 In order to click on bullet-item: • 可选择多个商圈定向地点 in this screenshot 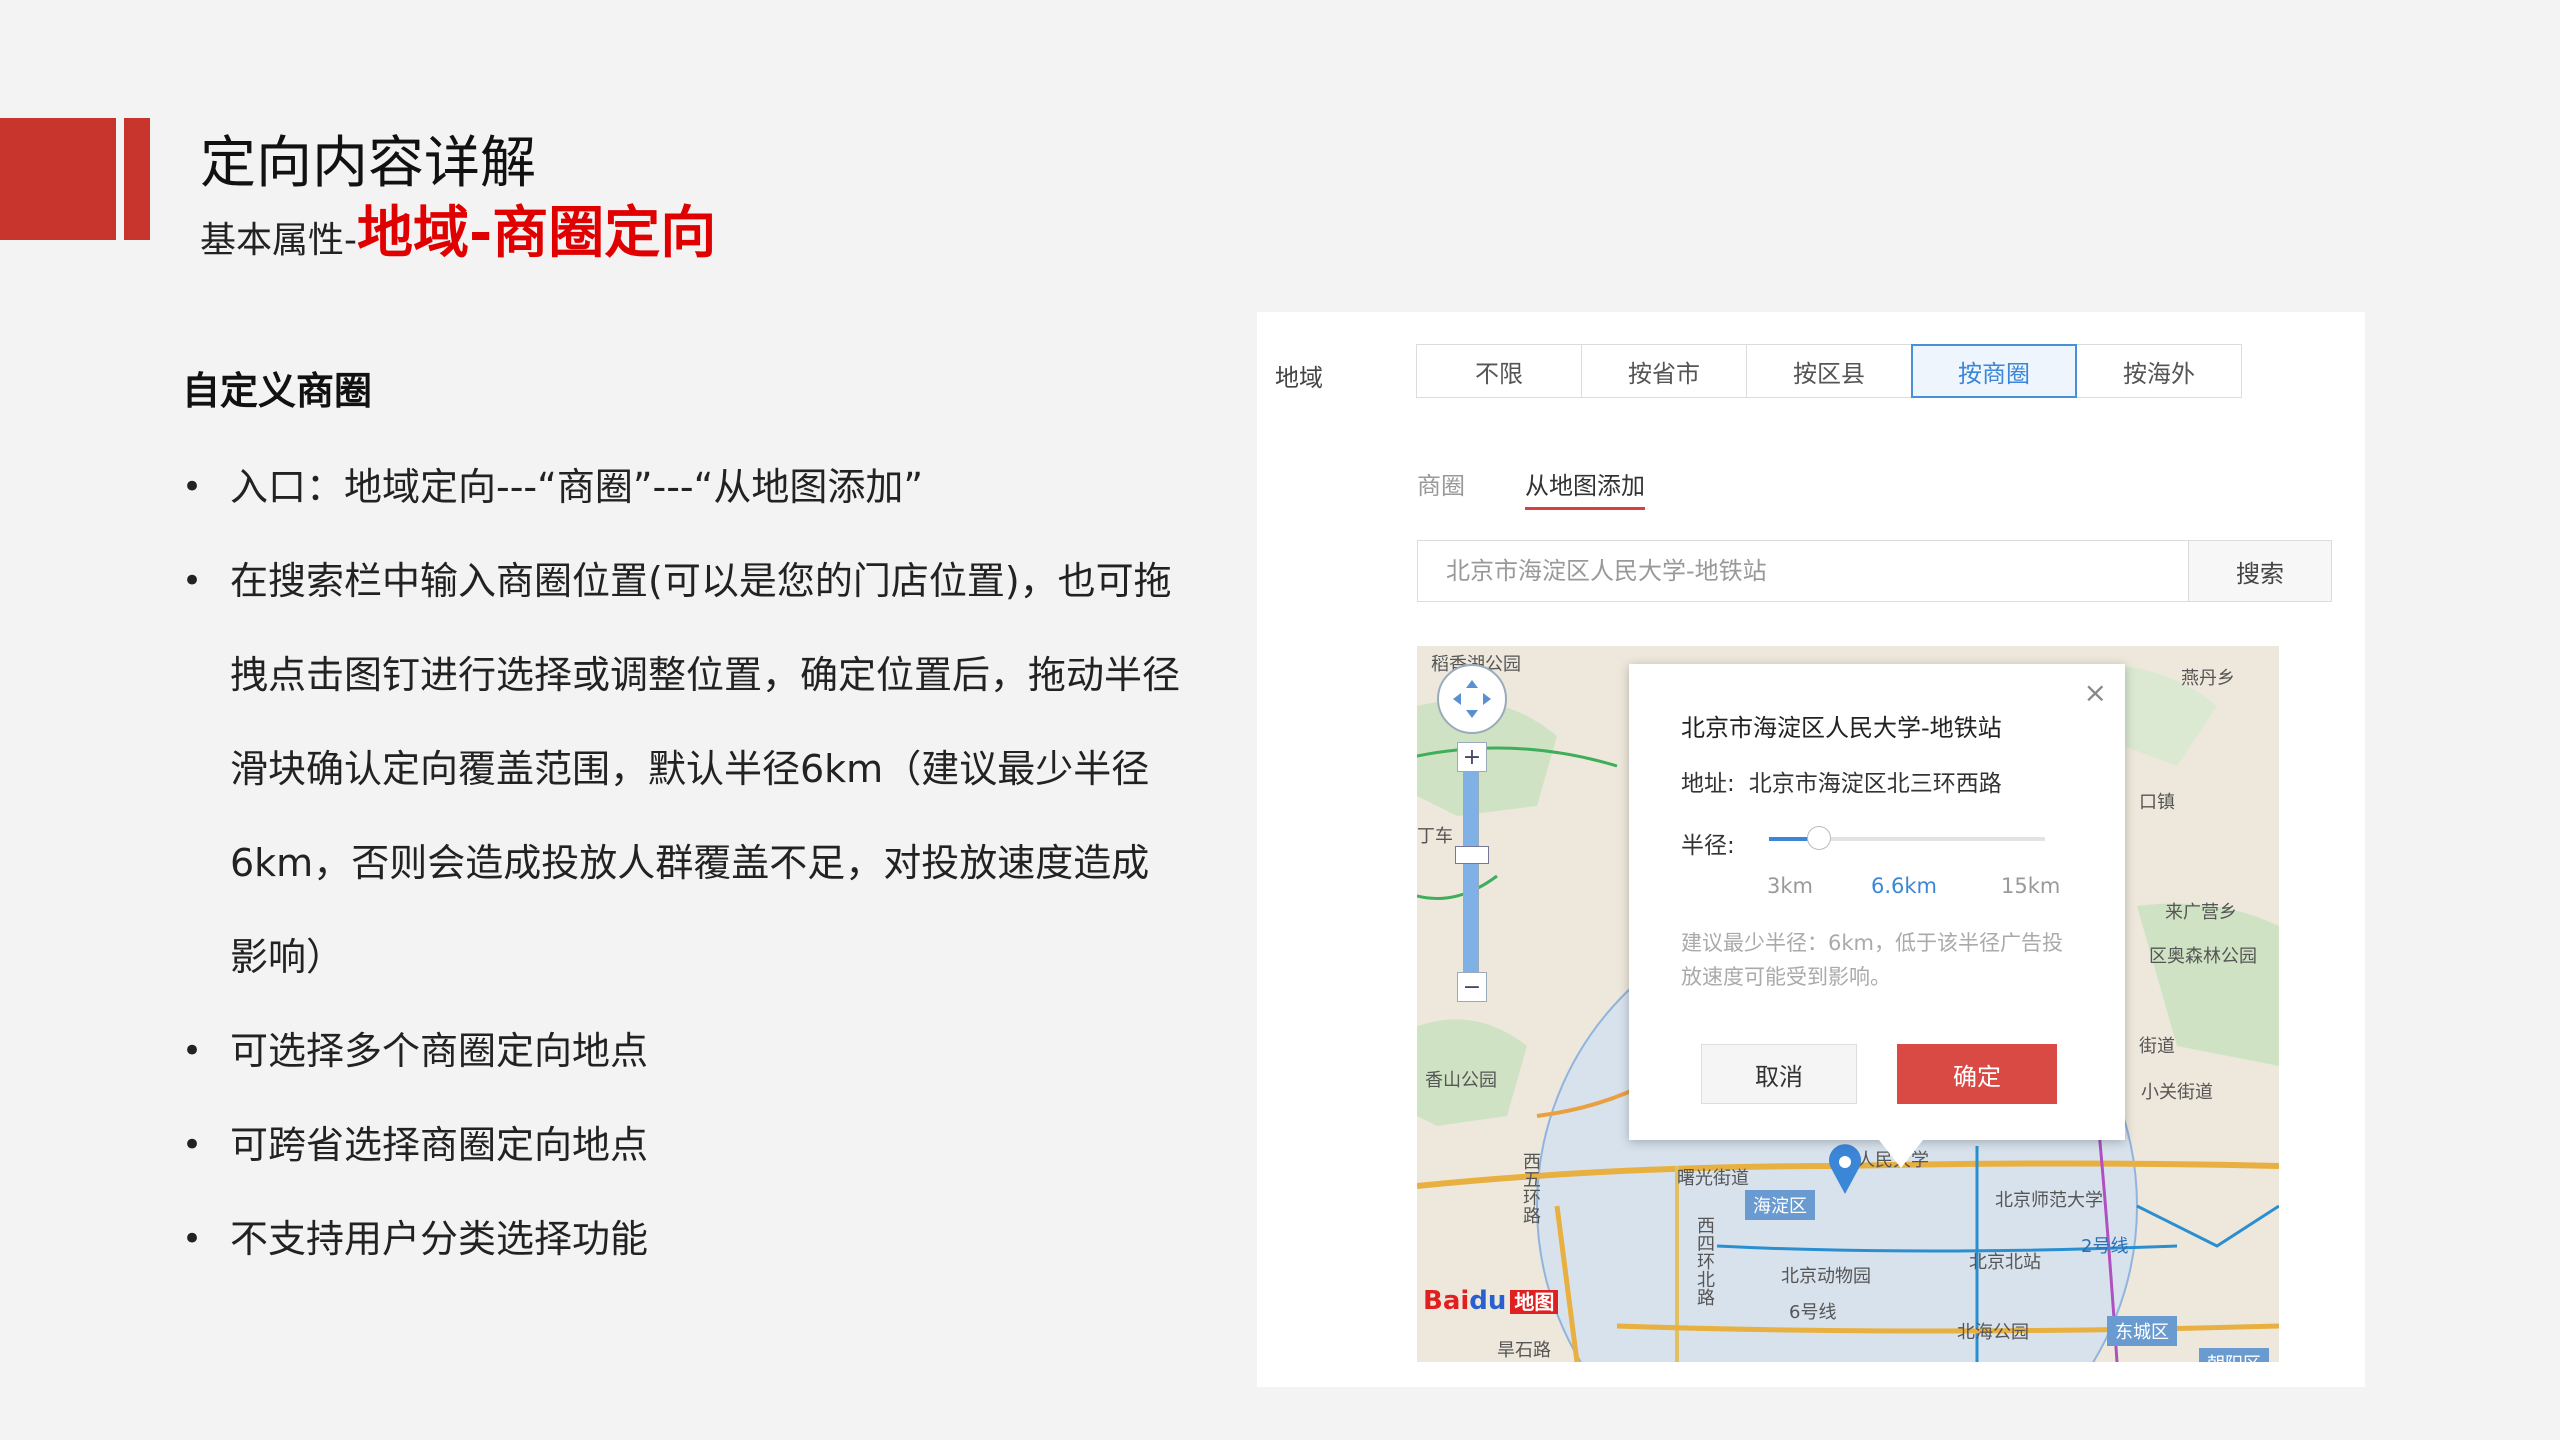, I will do `click(682, 1051)`.